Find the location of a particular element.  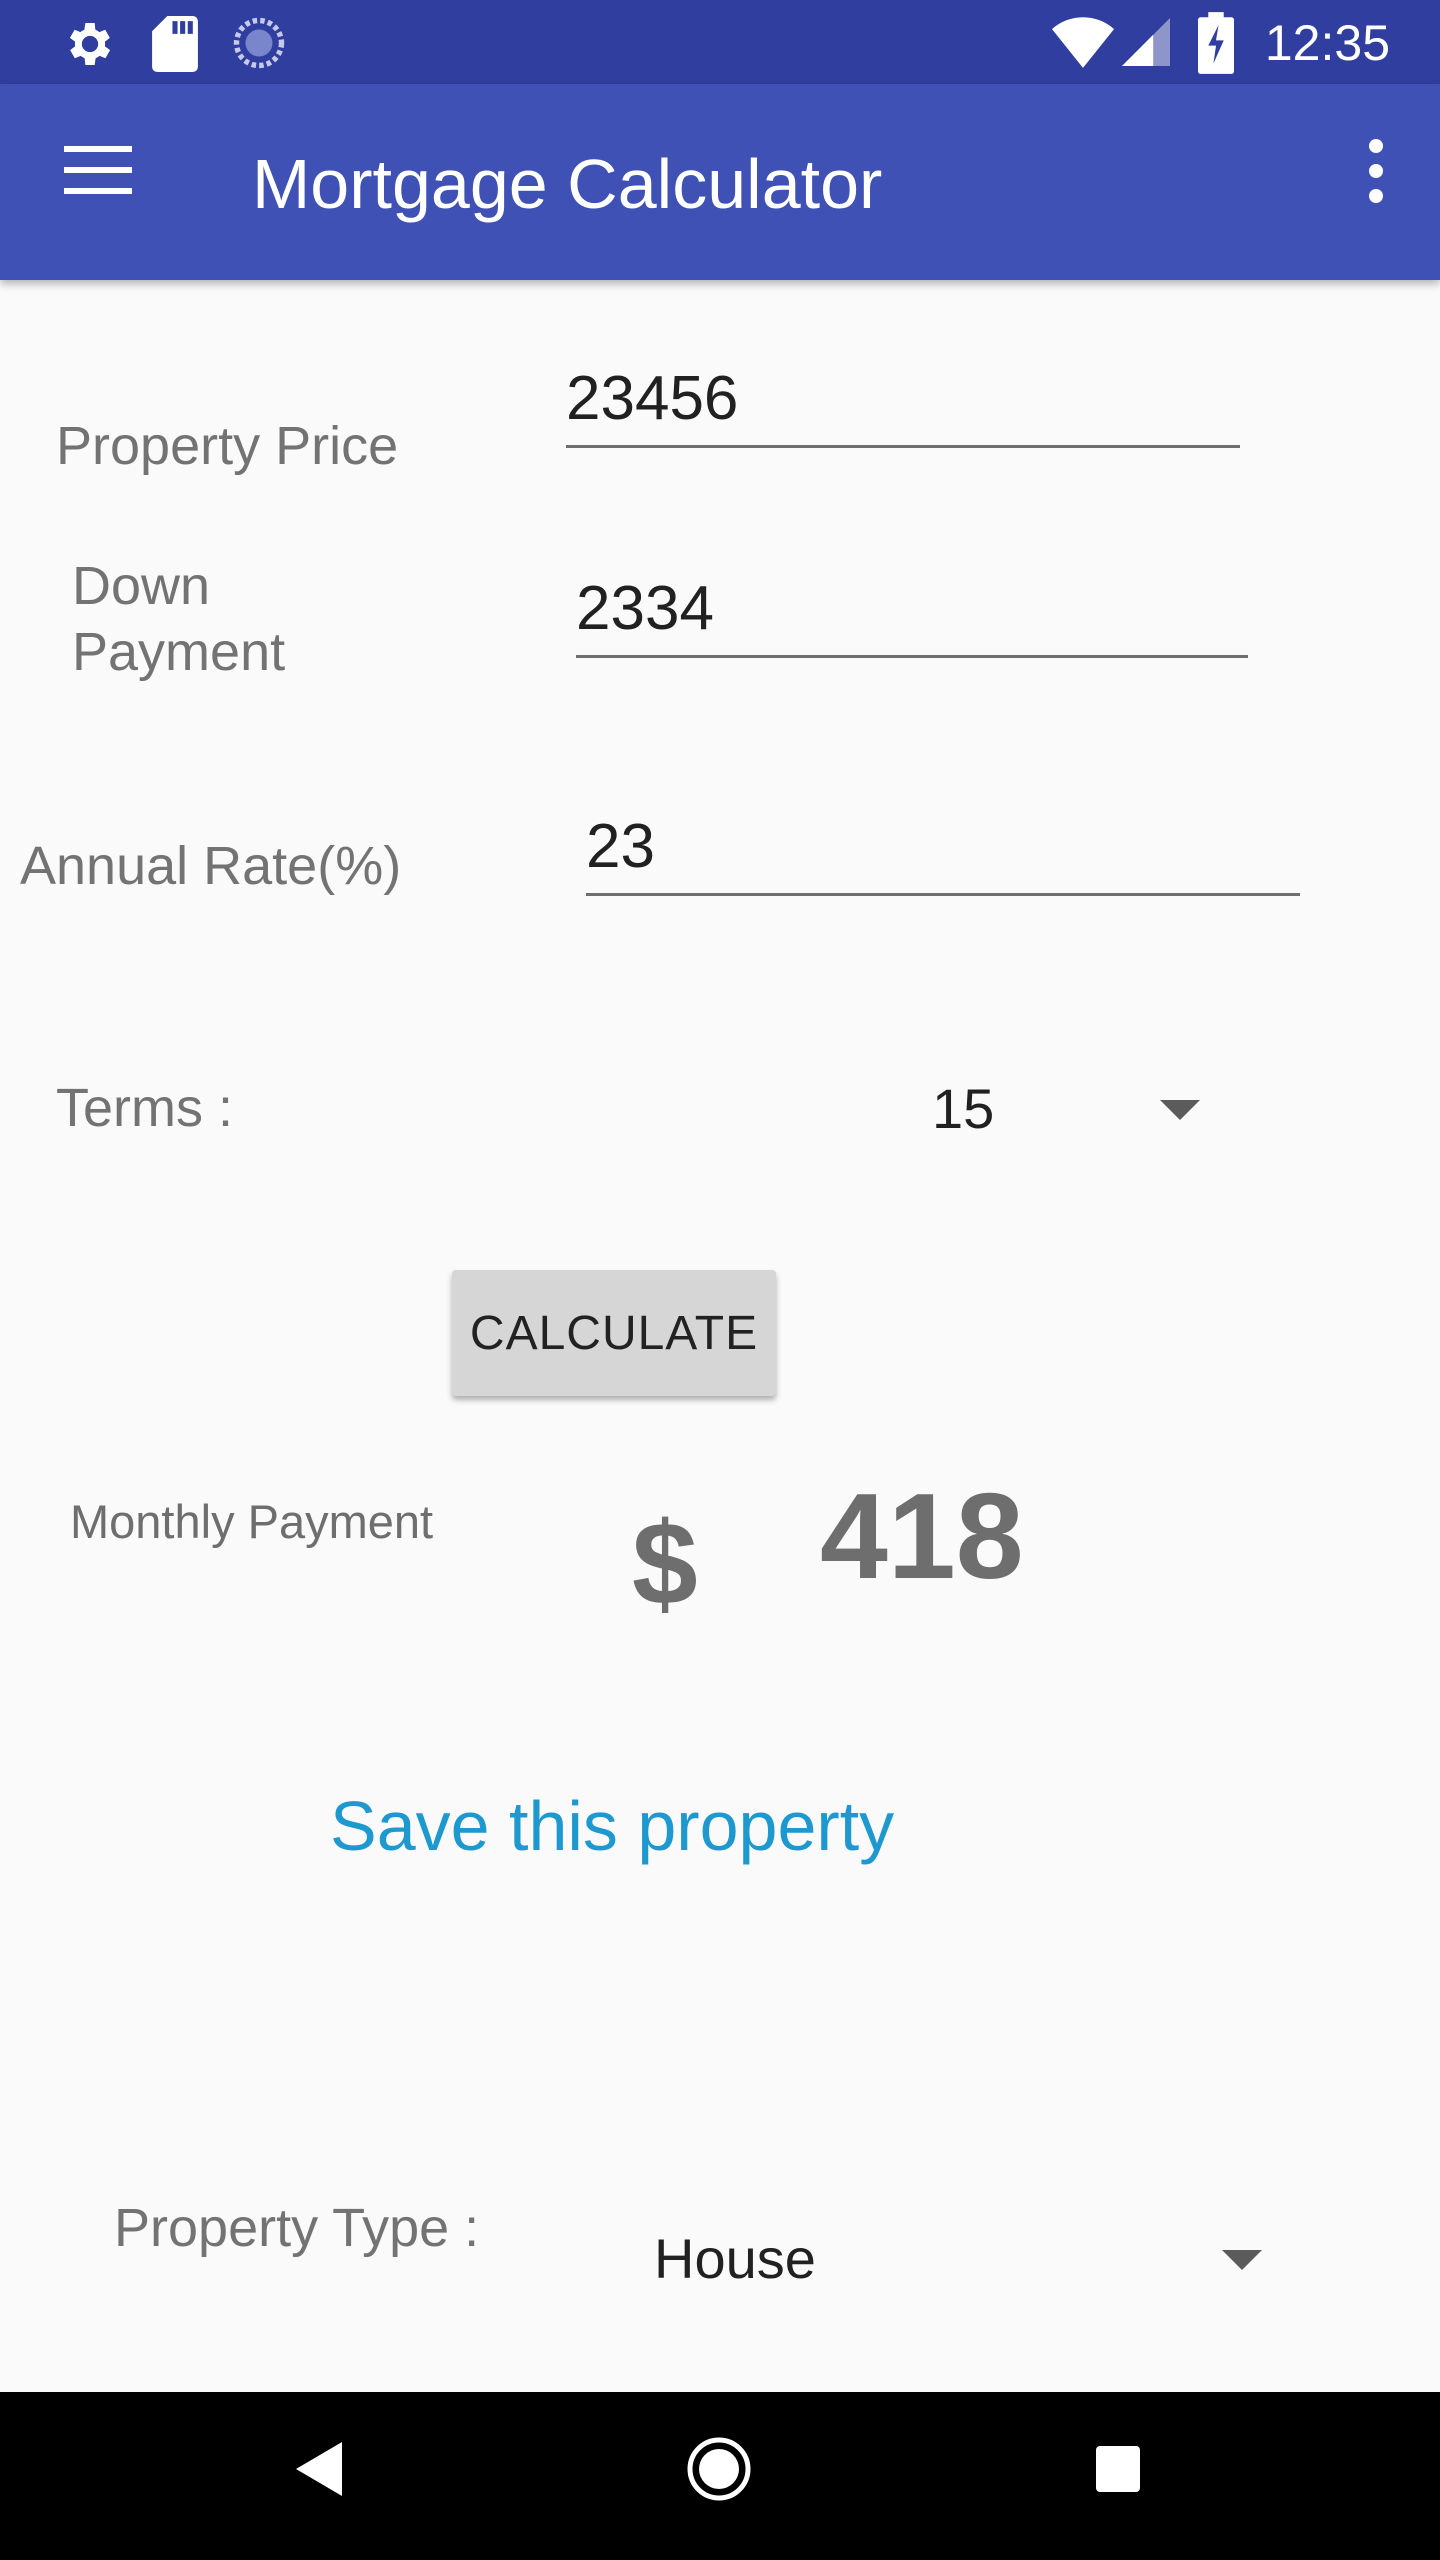

sd-card-icon is located at coordinates (175, 44).